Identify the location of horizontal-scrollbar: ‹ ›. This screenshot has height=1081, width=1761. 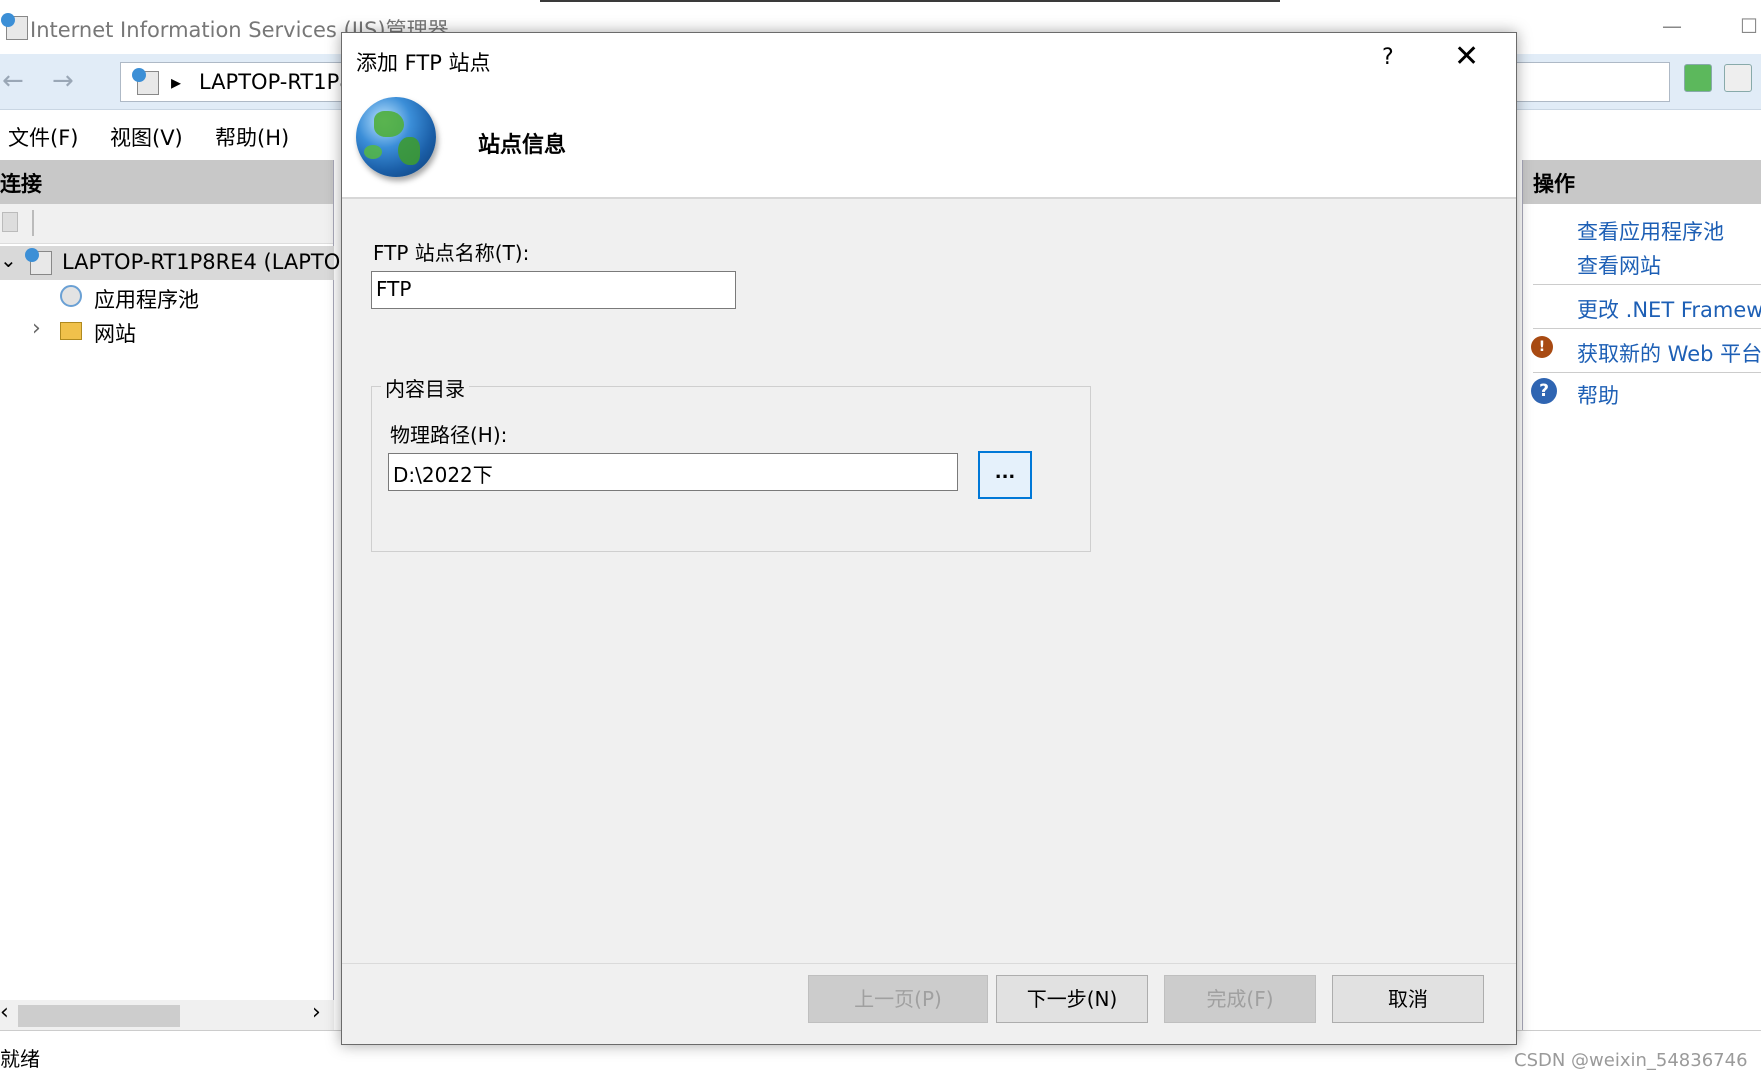
(167, 1015).